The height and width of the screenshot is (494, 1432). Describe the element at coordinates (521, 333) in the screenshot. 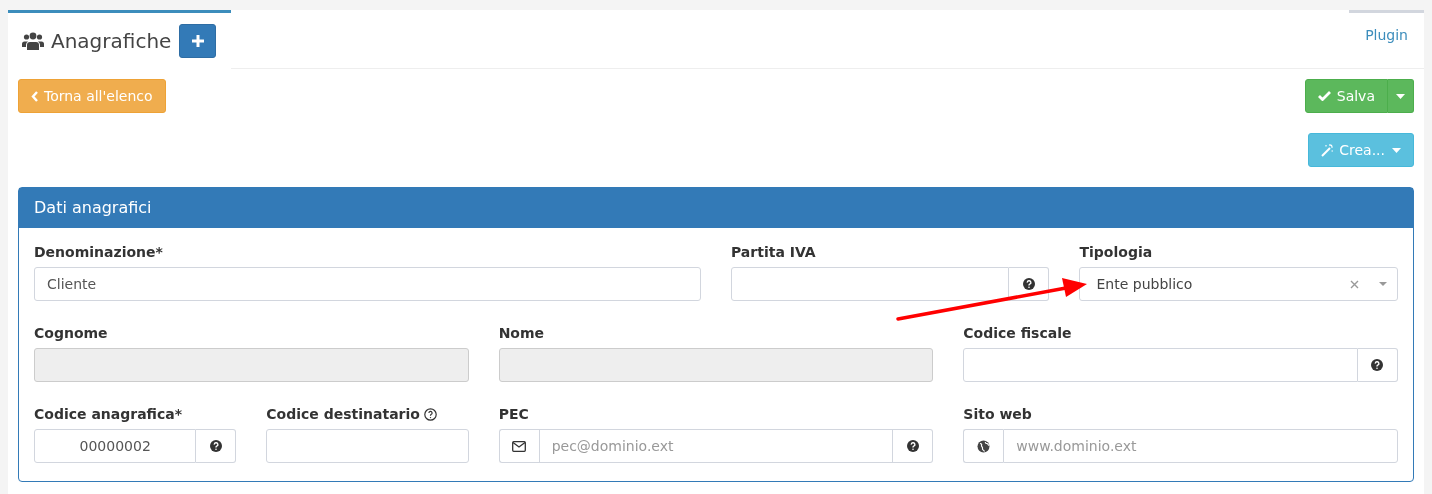

I see `field-label: Nome` at that location.